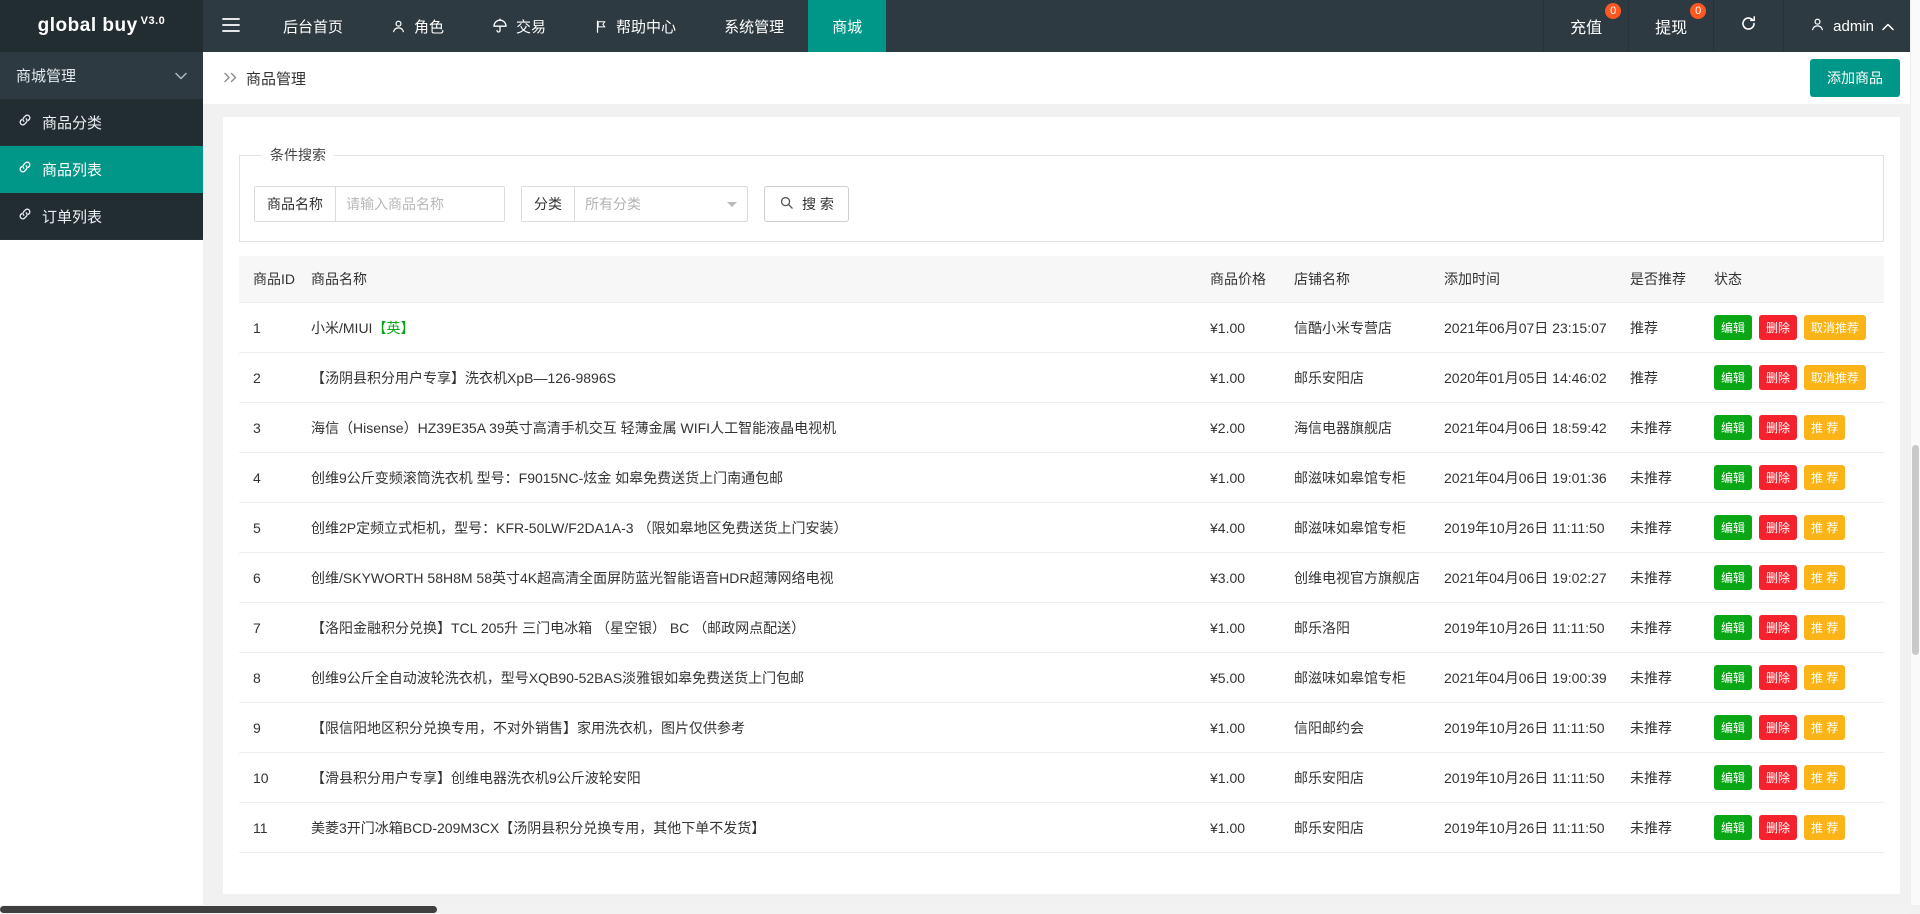 The width and height of the screenshot is (1920, 914). I want to click on horizontal-scrollbar-thumb, so click(218, 909).